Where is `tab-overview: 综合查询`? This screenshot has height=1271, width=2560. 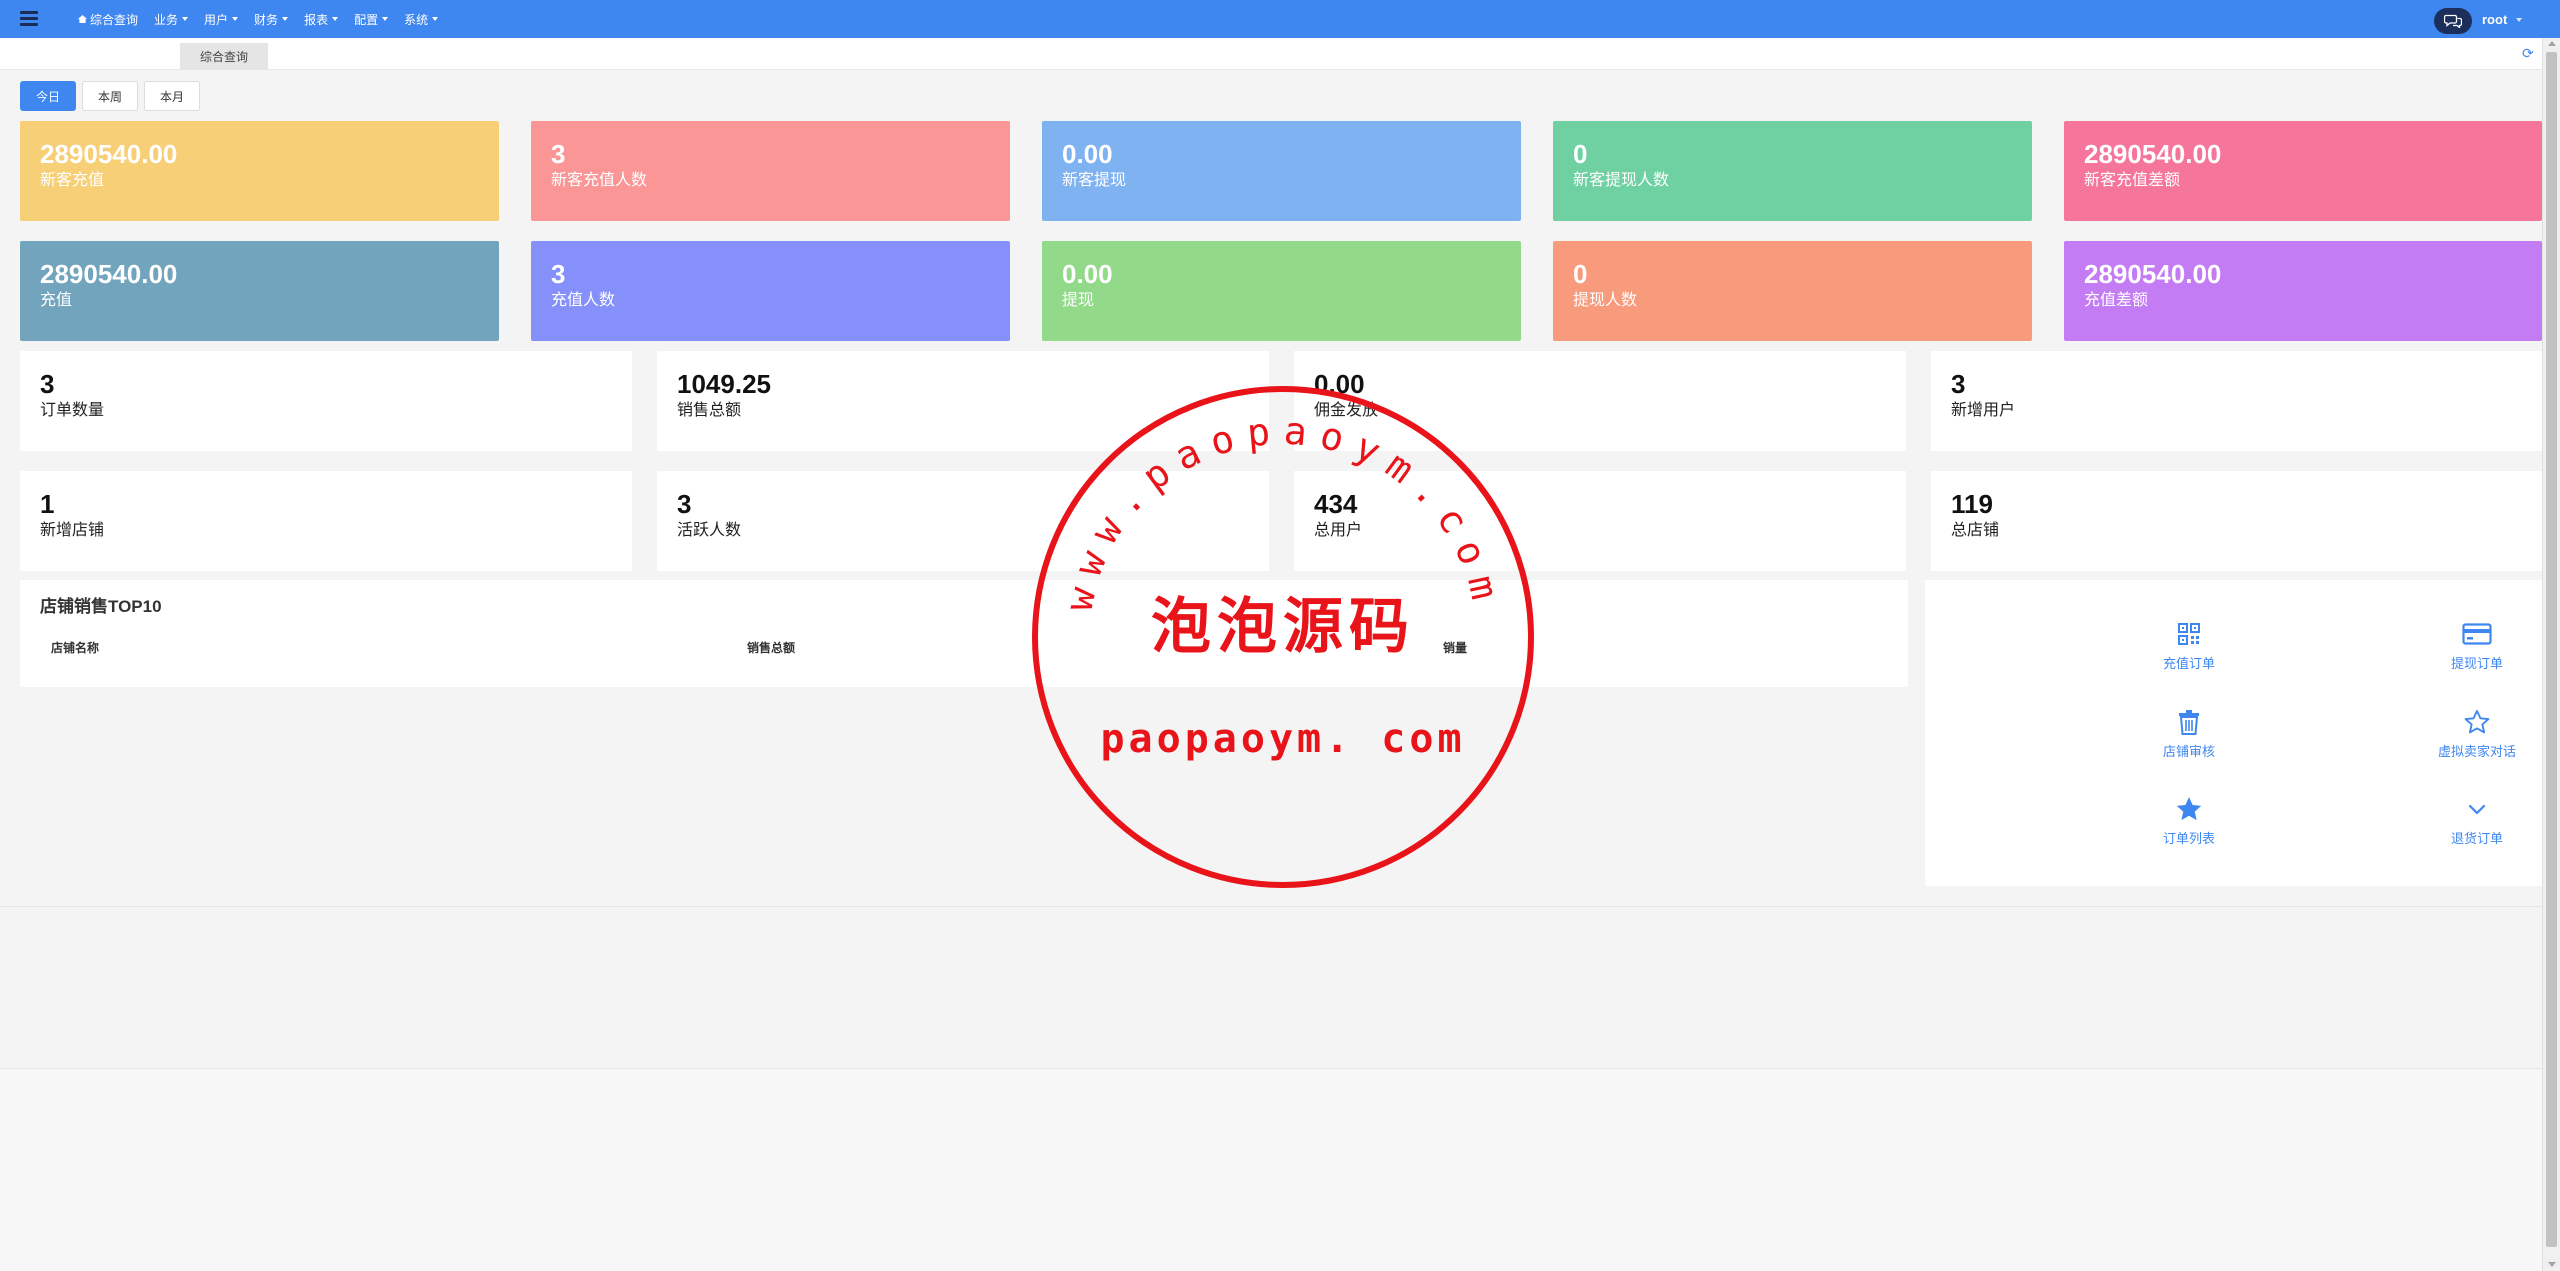
tab-overview: 综合查询 is located at coordinates (224, 56).